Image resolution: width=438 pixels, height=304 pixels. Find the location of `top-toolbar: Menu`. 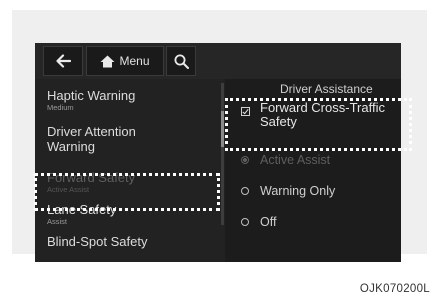

top-toolbar: Menu is located at coordinates (218, 61).